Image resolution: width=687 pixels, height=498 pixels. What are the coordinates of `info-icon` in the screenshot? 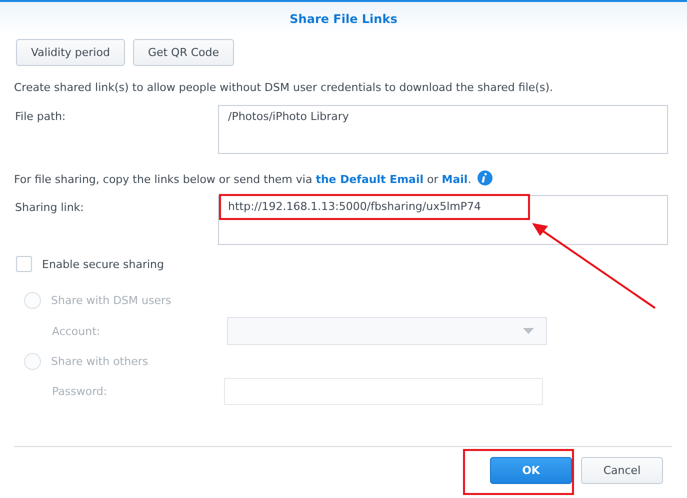 It's located at (485, 178).